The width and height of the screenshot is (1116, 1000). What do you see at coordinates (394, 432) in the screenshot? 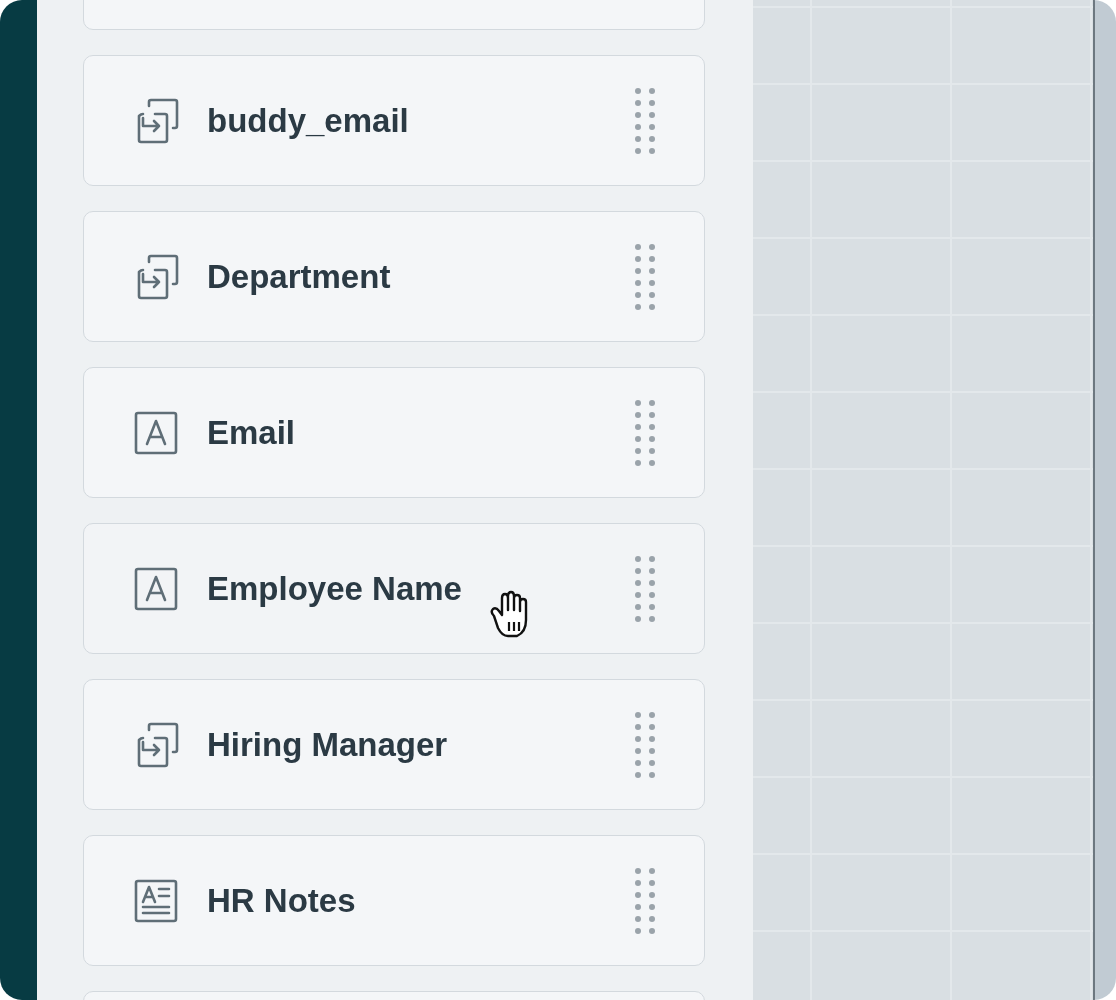
I see `field-card: Email` at bounding box center [394, 432].